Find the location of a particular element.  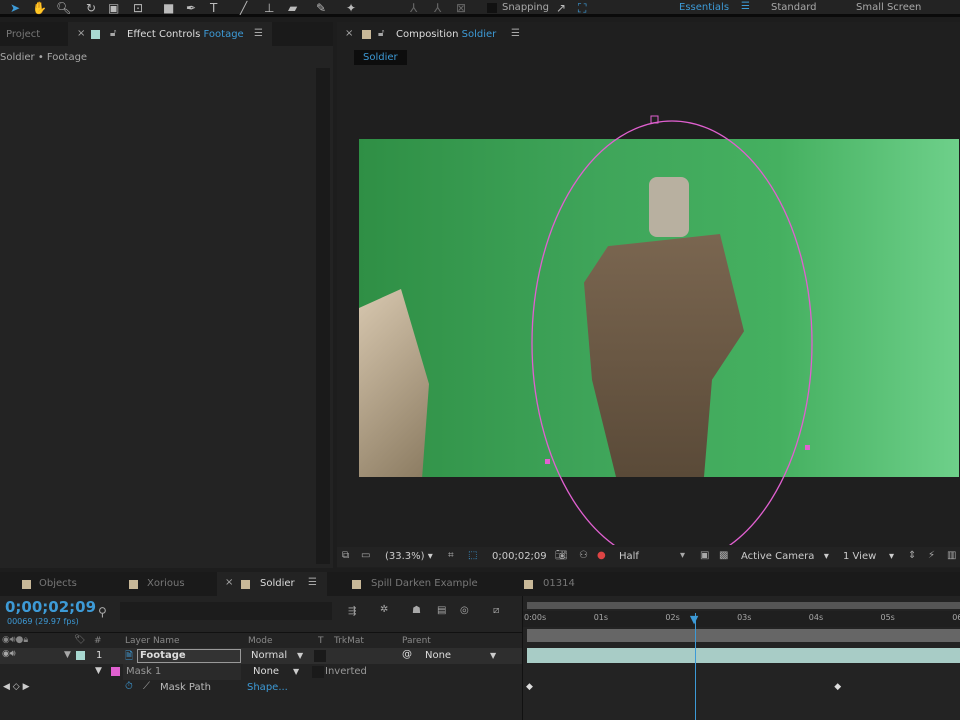

search-icon: ⚲ is located at coordinates (102, 612).